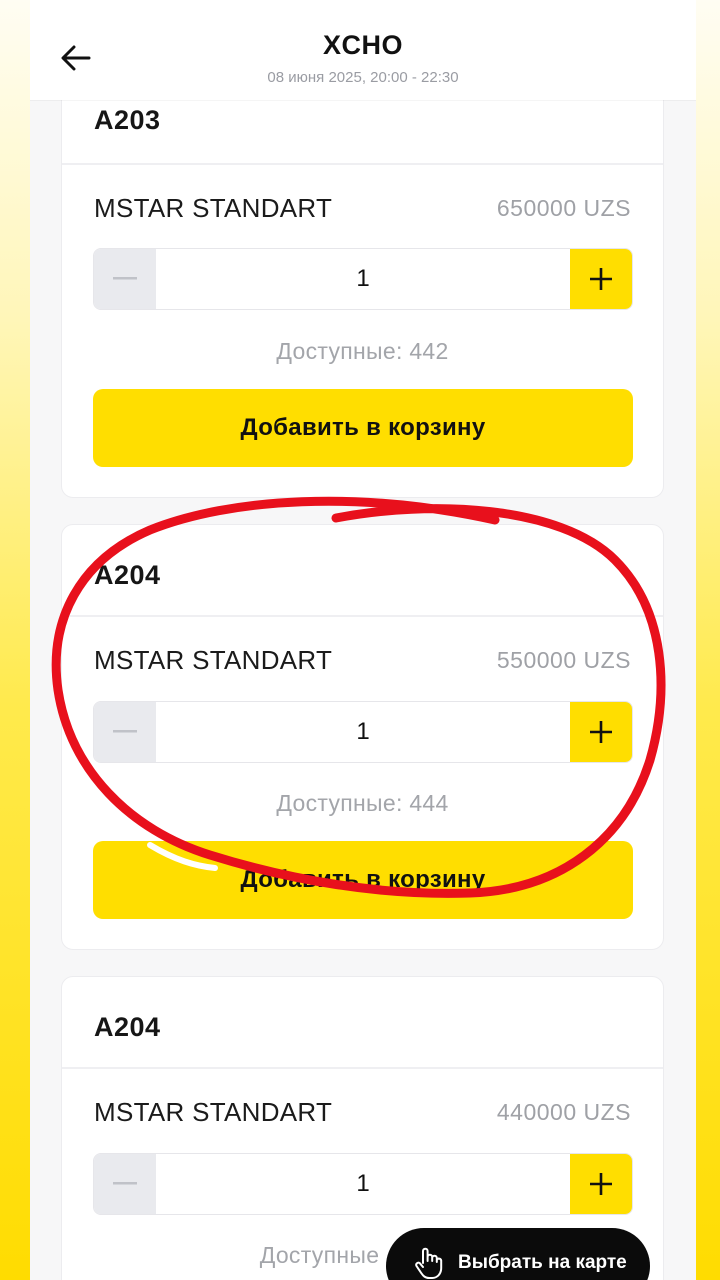 The image size is (720, 1280). Describe the element at coordinates (362, 45) in the screenshot. I see `page-title: XCHO` at that location.